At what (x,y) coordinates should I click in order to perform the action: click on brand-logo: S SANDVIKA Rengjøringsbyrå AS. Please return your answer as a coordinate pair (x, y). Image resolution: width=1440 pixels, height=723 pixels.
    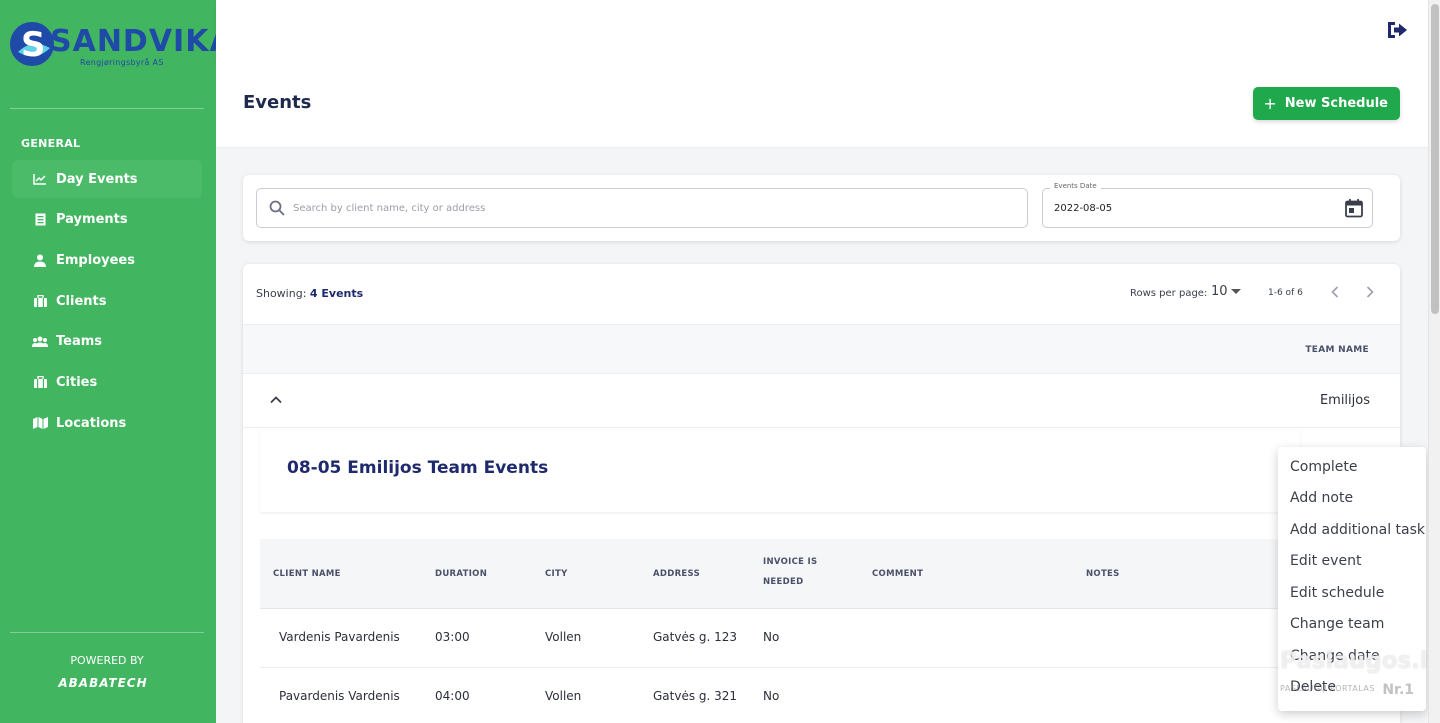
    Looking at the image, I should click on (121, 46).